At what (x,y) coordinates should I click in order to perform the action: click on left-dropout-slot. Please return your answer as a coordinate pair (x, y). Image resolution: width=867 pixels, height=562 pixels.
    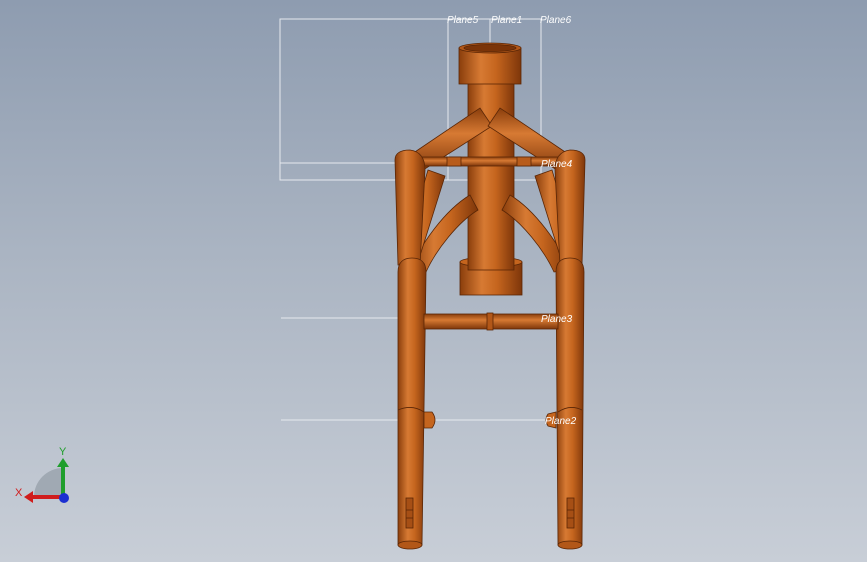
    Looking at the image, I should click on (409, 513).